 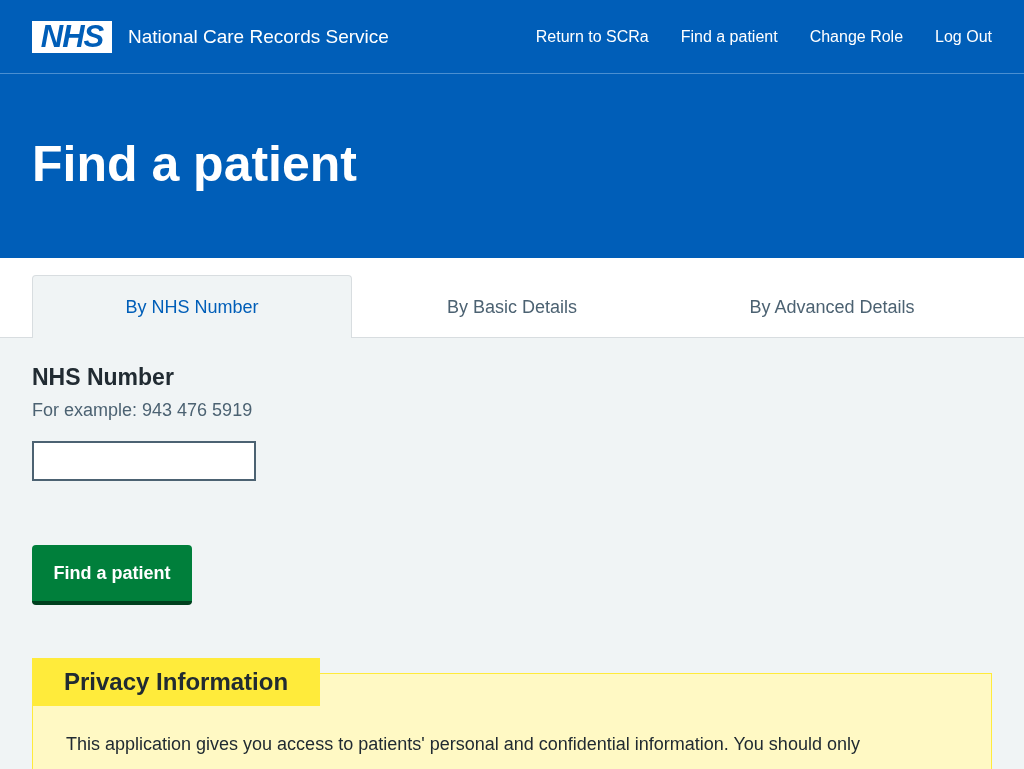 I want to click on panel-heading: Privacy Information, so click(x=176, y=682).